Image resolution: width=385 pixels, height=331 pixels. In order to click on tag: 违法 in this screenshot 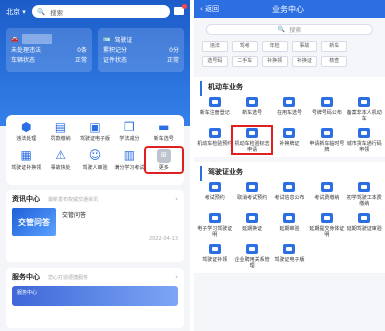, I will do `click(215, 46)`.